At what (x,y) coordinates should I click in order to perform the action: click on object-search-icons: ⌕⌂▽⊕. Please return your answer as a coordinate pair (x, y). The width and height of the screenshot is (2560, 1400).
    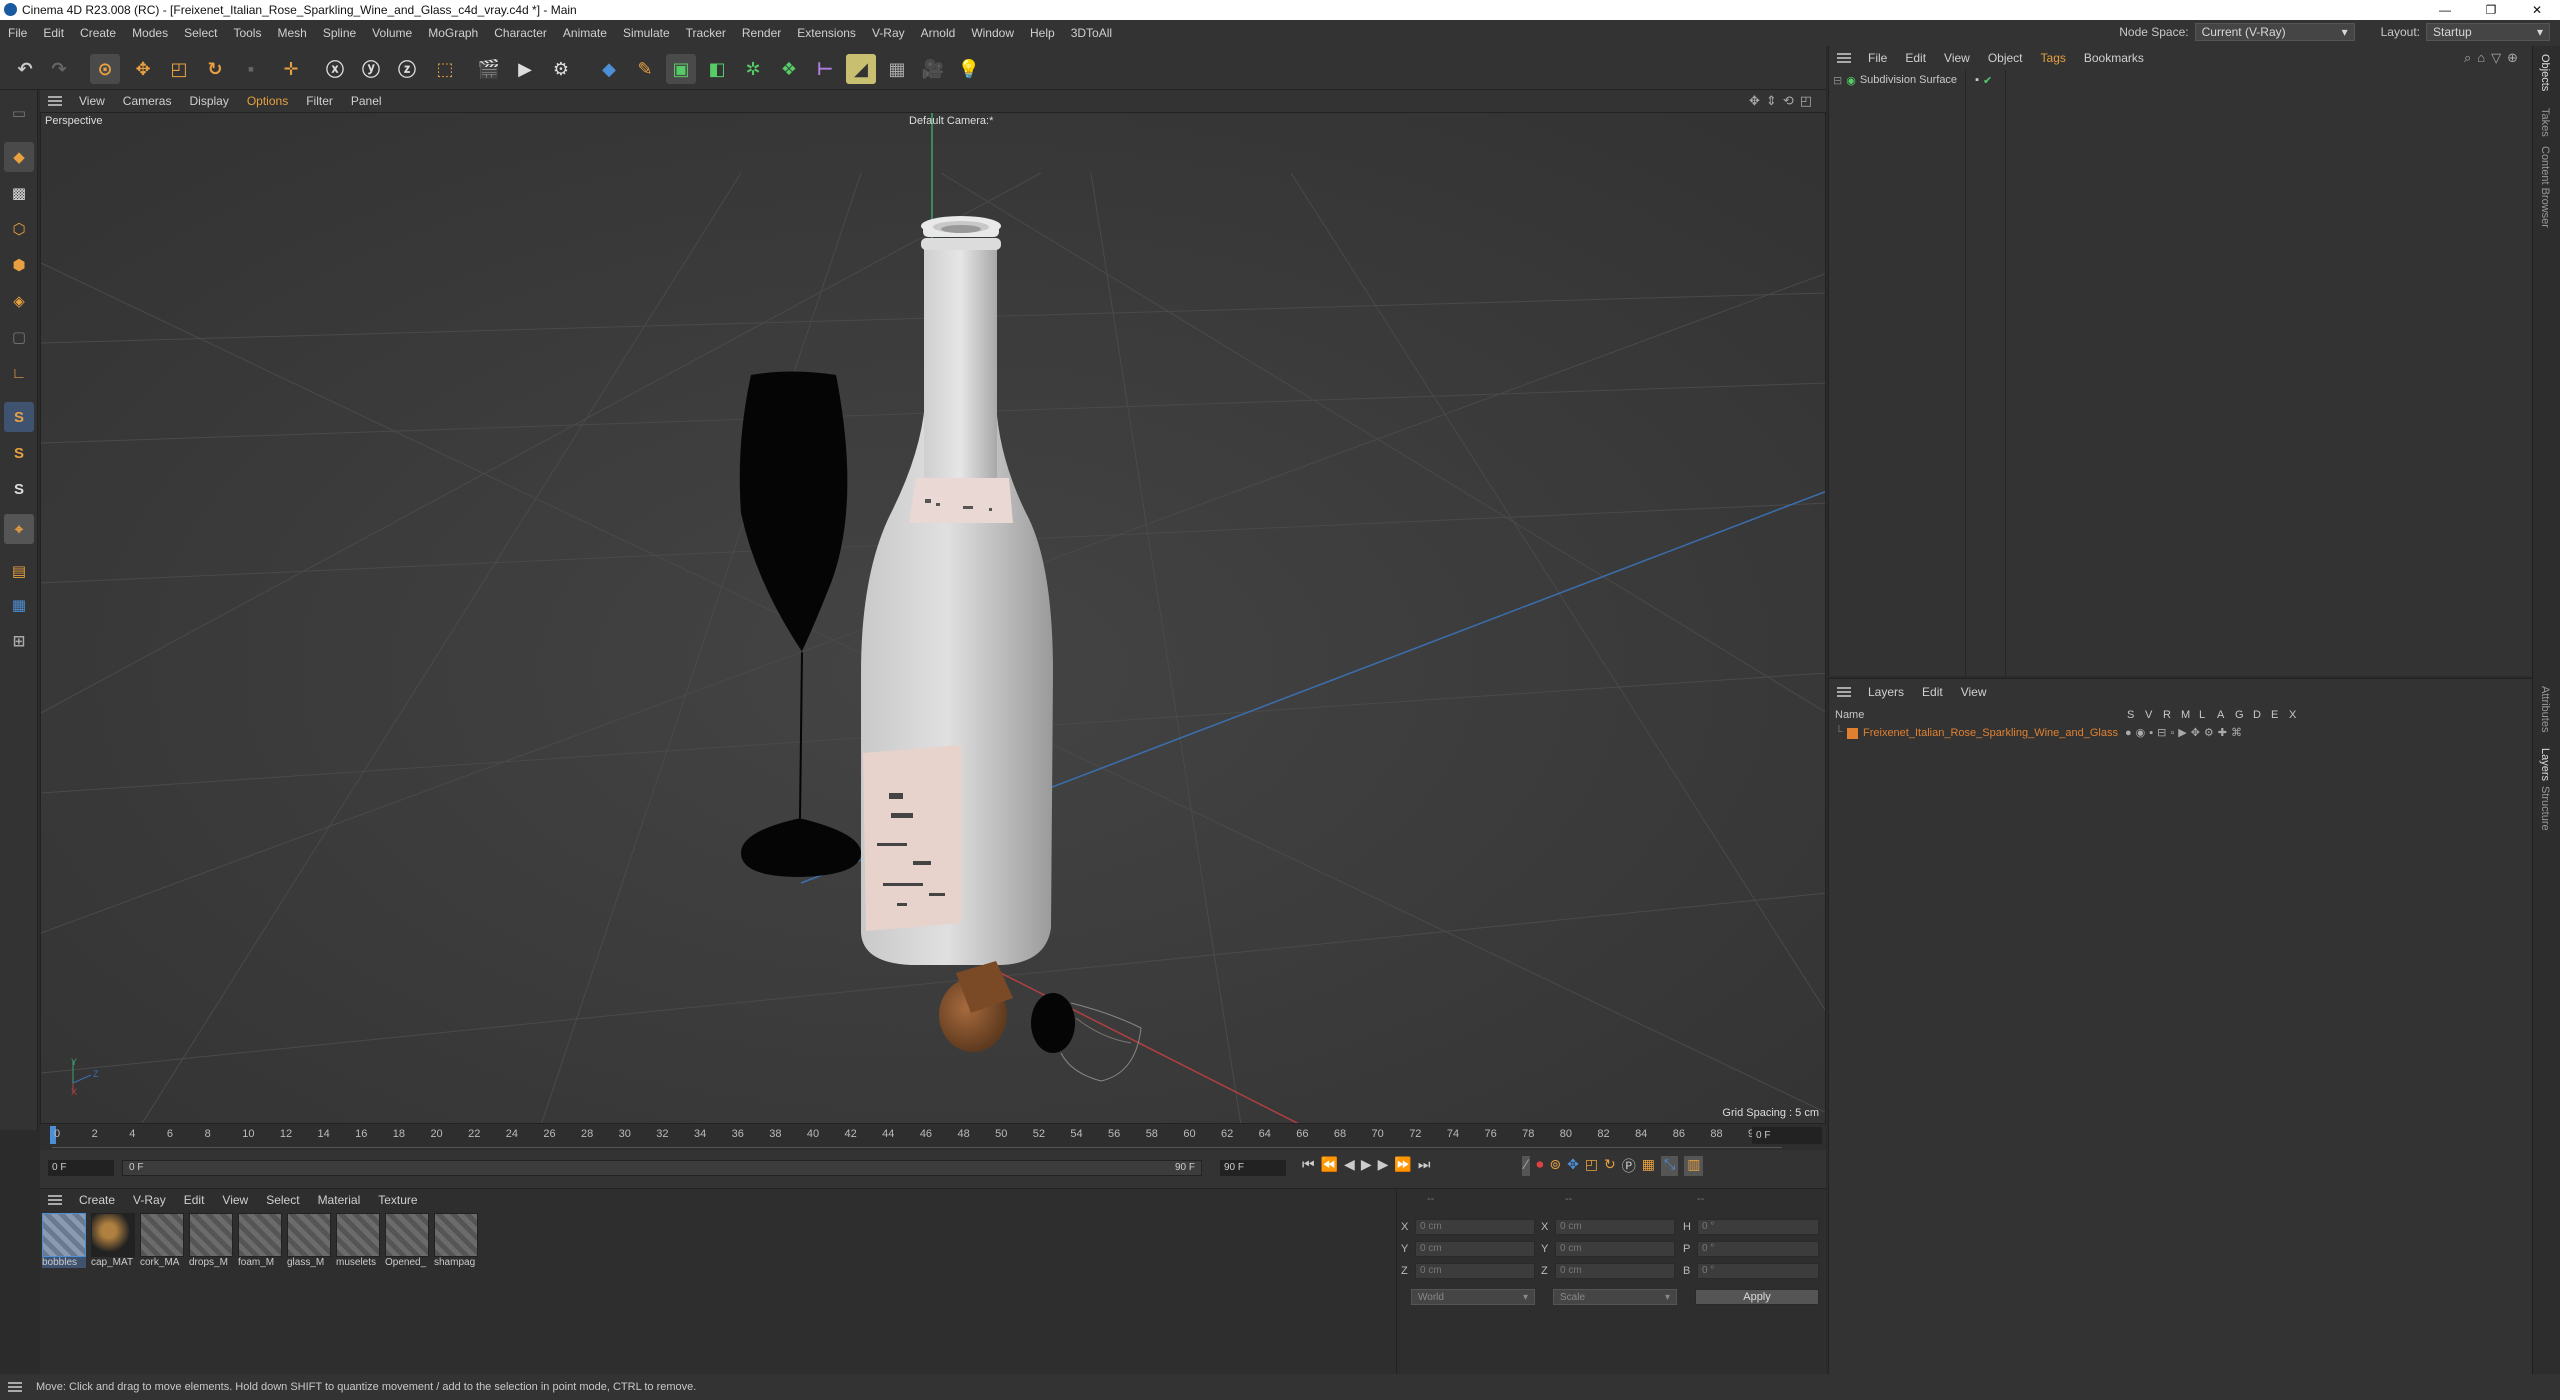
    Looking at the image, I should click on (2494, 58).